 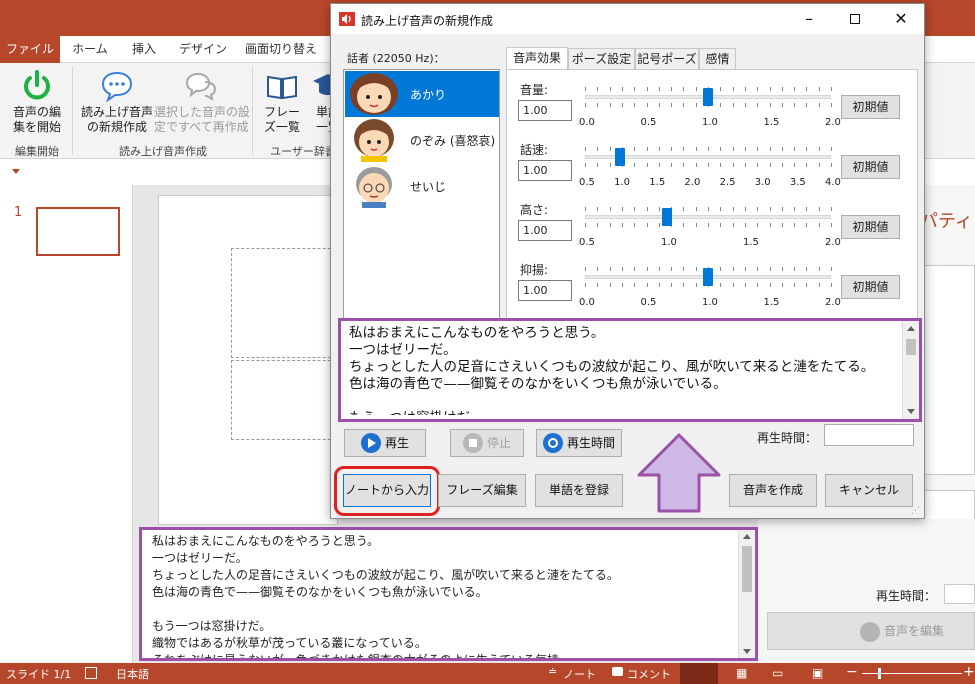 What do you see at coordinates (579, 674) in the screenshot?
I see `notes-toggle: ノート` at bounding box center [579, 674].